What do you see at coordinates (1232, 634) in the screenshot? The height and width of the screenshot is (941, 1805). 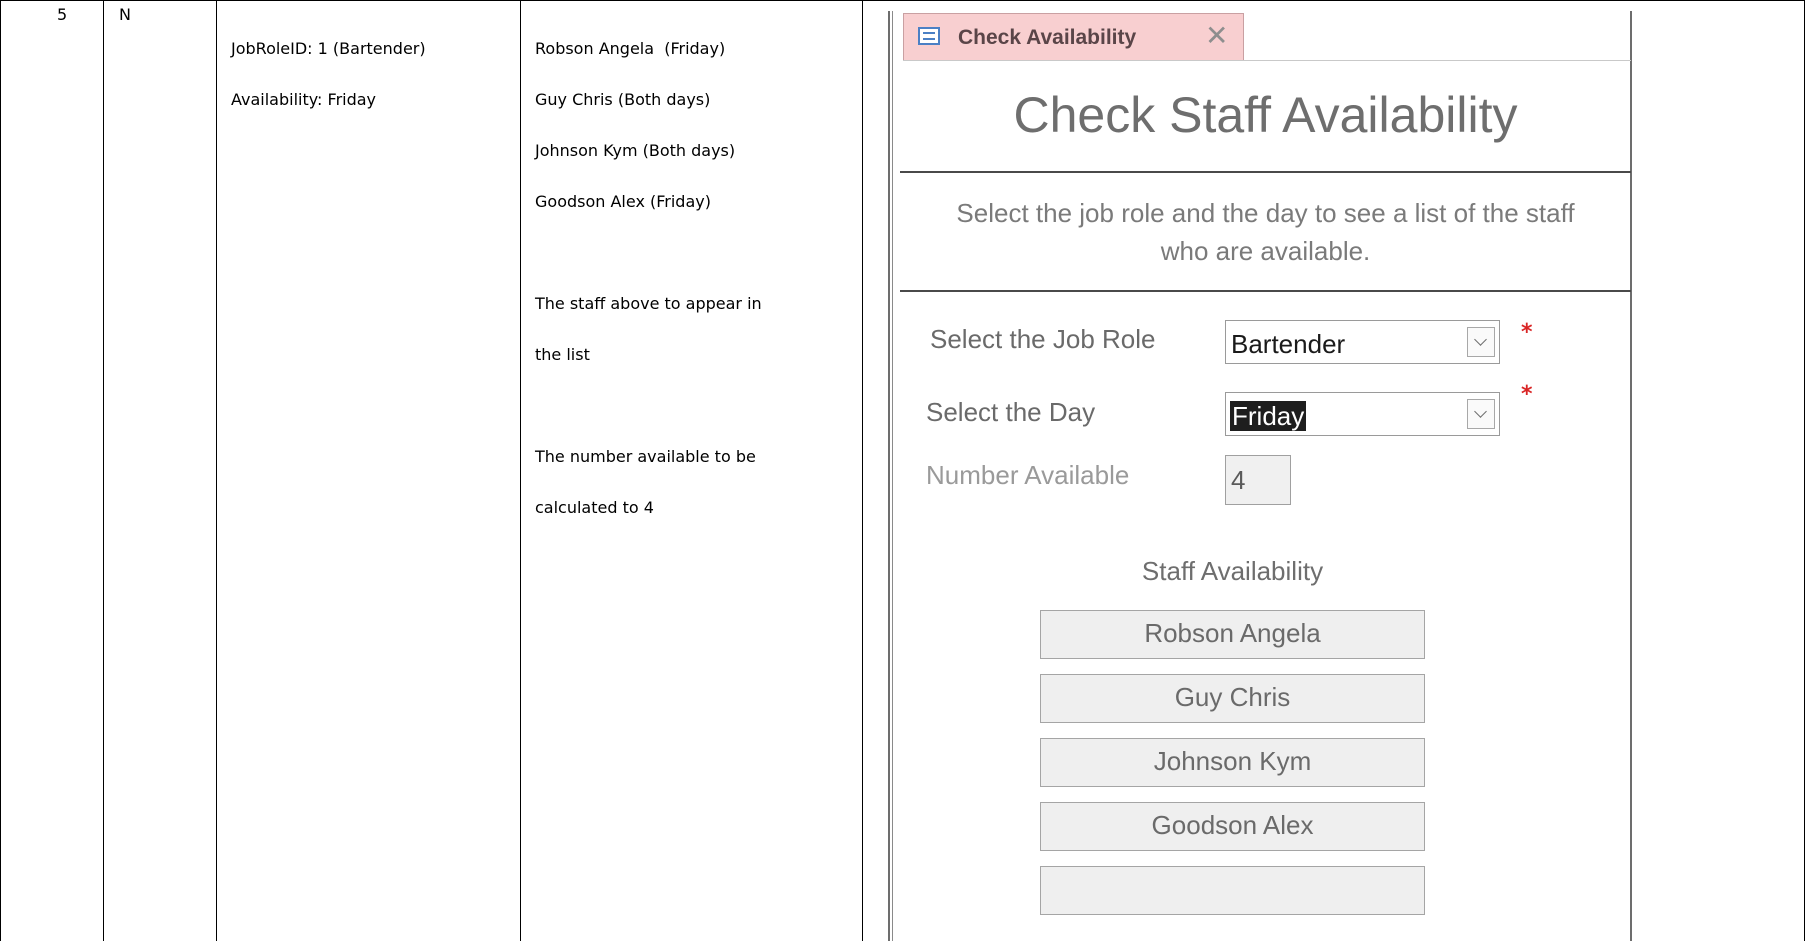 I see `staff-list-item: Robson Angela` at bounding box center [1232, 634].